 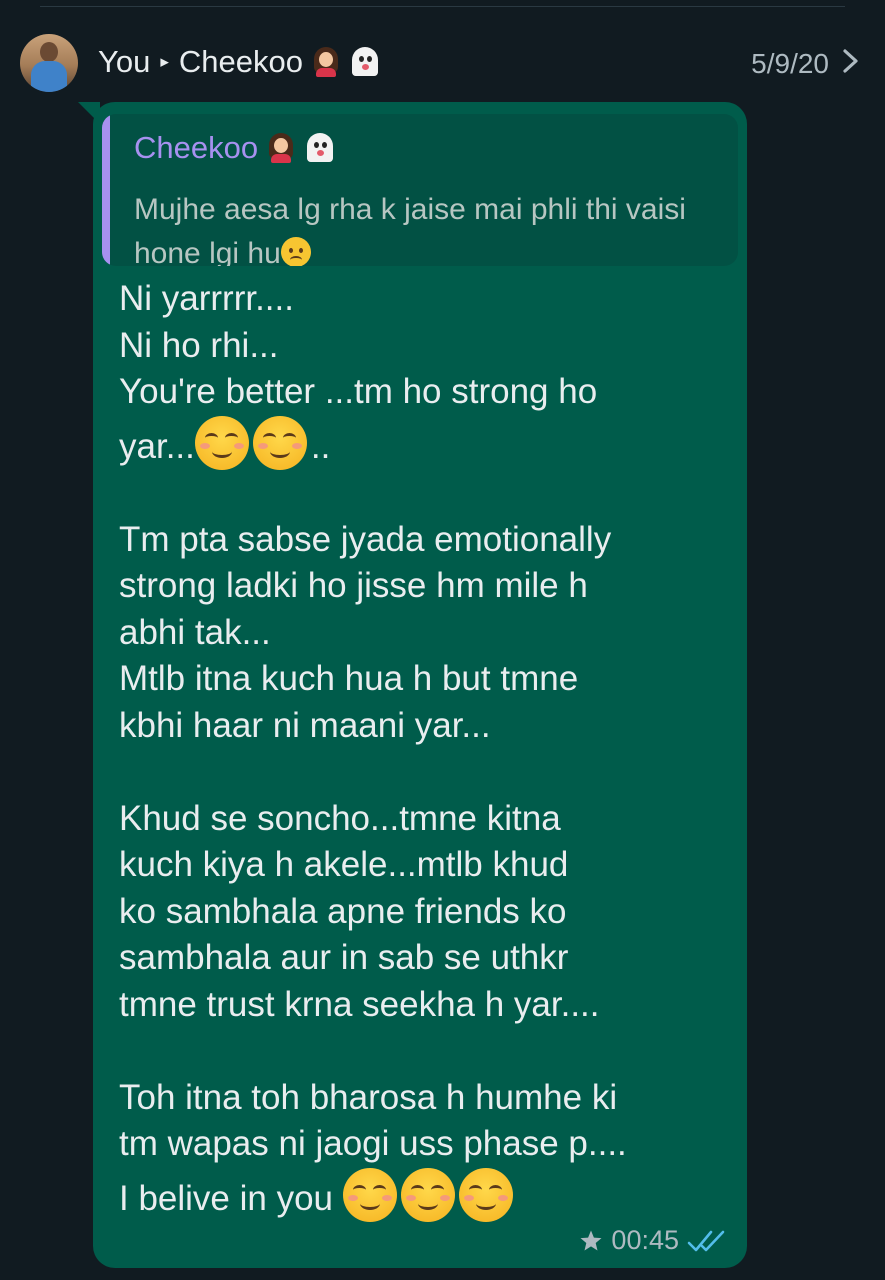 What do you see at coordinates (106, 190) in the screenshot?
I see `quote-accent-bar` at bounding box center [106, 190].